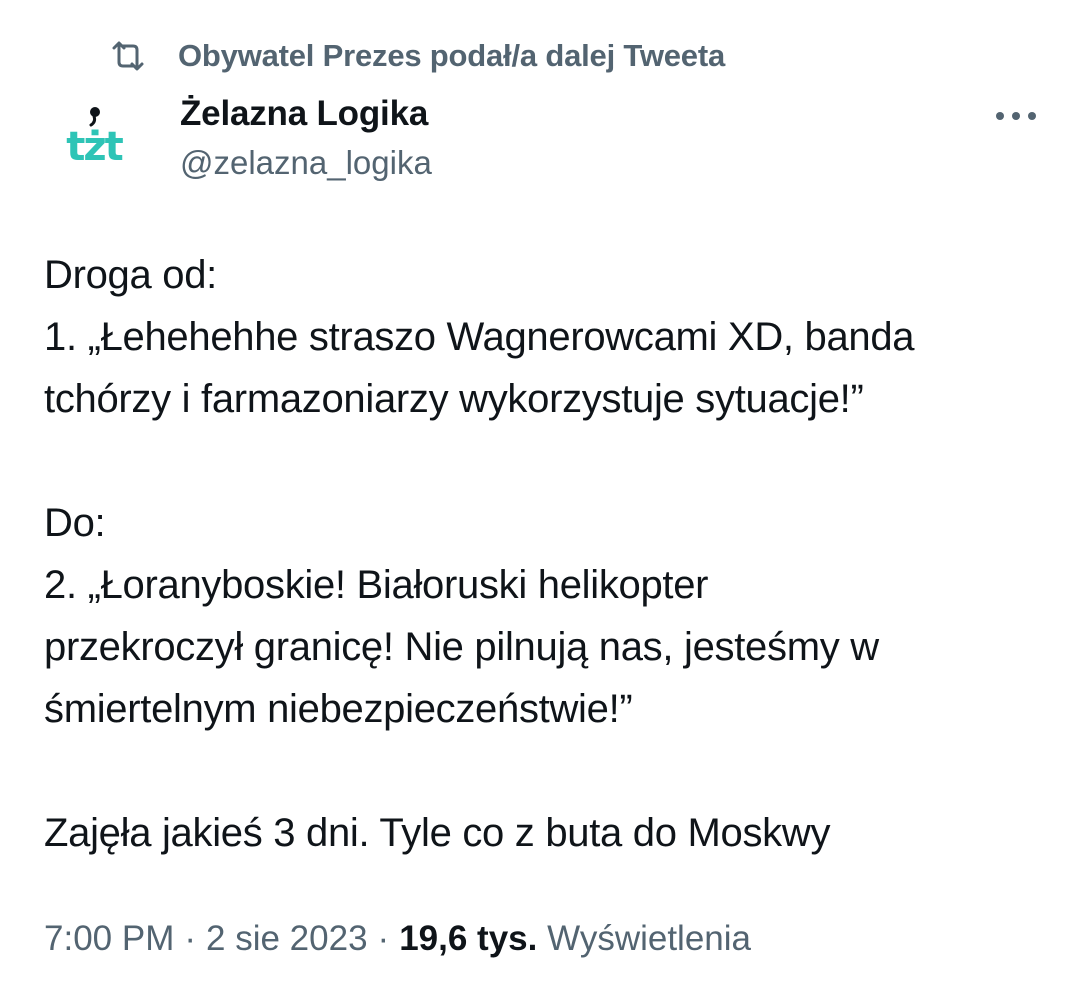 The image size is (1080, 992). I want to click on tweet-line: śmiertelnym niebezpieczeństwie!”, so click(338, 709).